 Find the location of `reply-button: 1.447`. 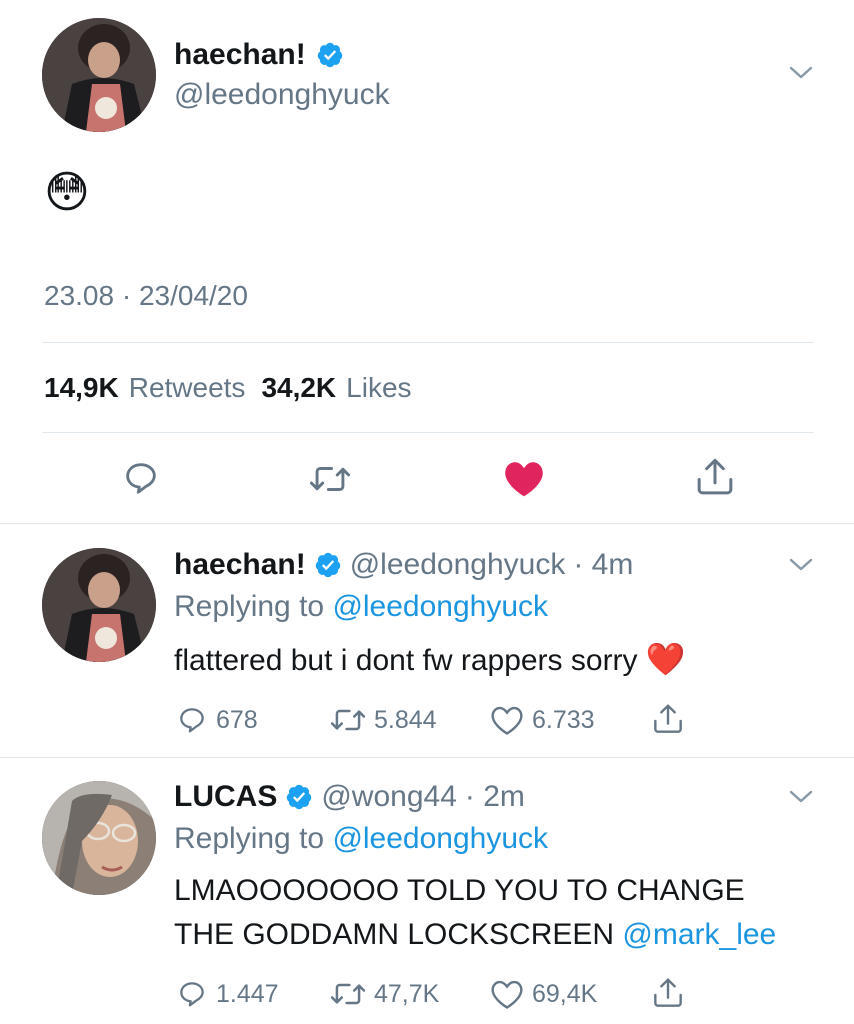

reply-button: 1.447 is located at coordinates (227, 994).